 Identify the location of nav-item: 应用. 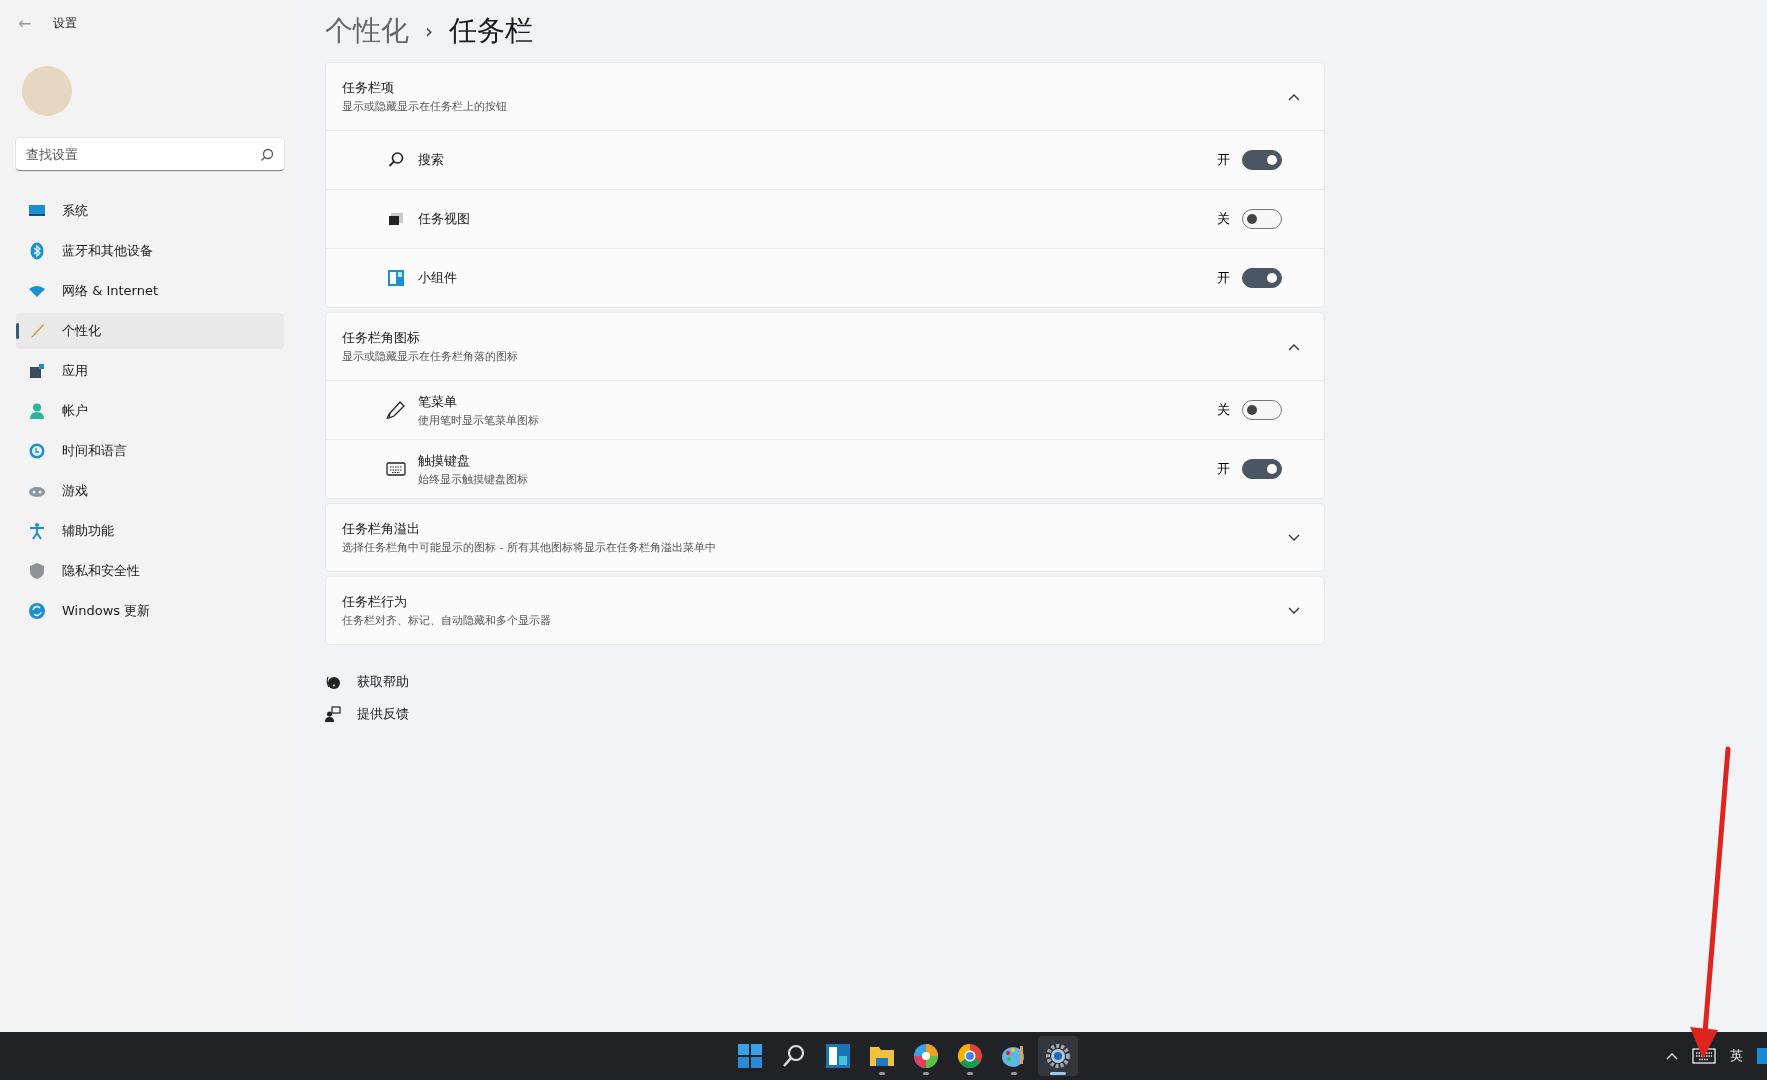
(150, 371).